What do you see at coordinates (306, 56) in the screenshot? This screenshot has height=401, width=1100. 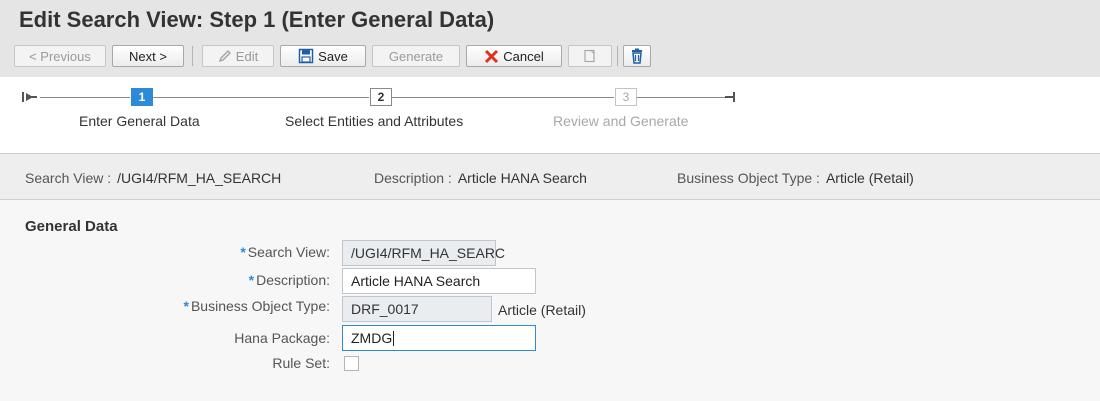 I see `save-icon` at bounding box center [306, 56].